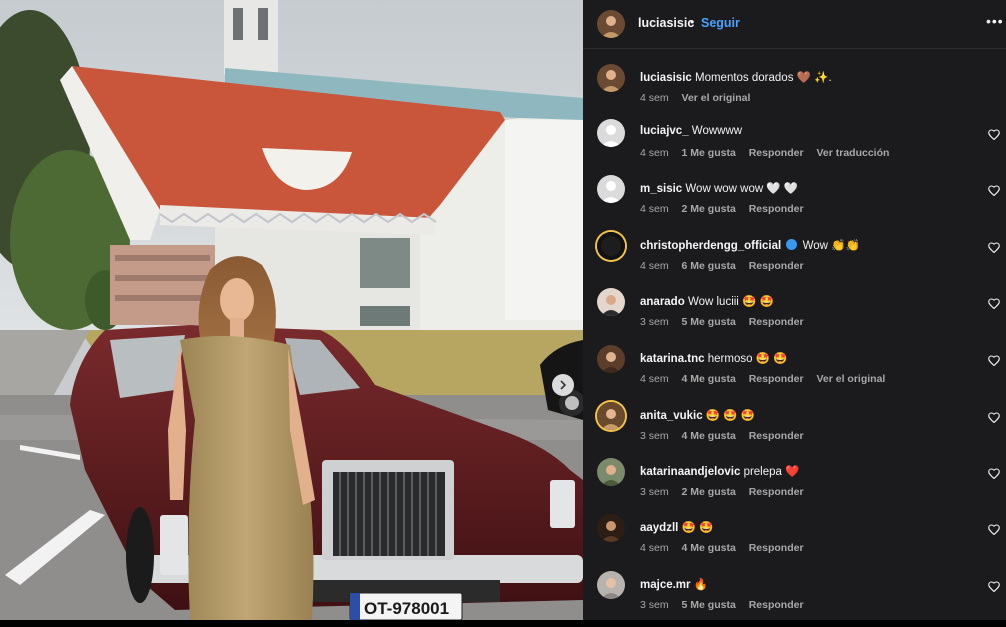  I want to click on comment-meta: 4 sem 6 Me gusta Responder, so click(727, 266).